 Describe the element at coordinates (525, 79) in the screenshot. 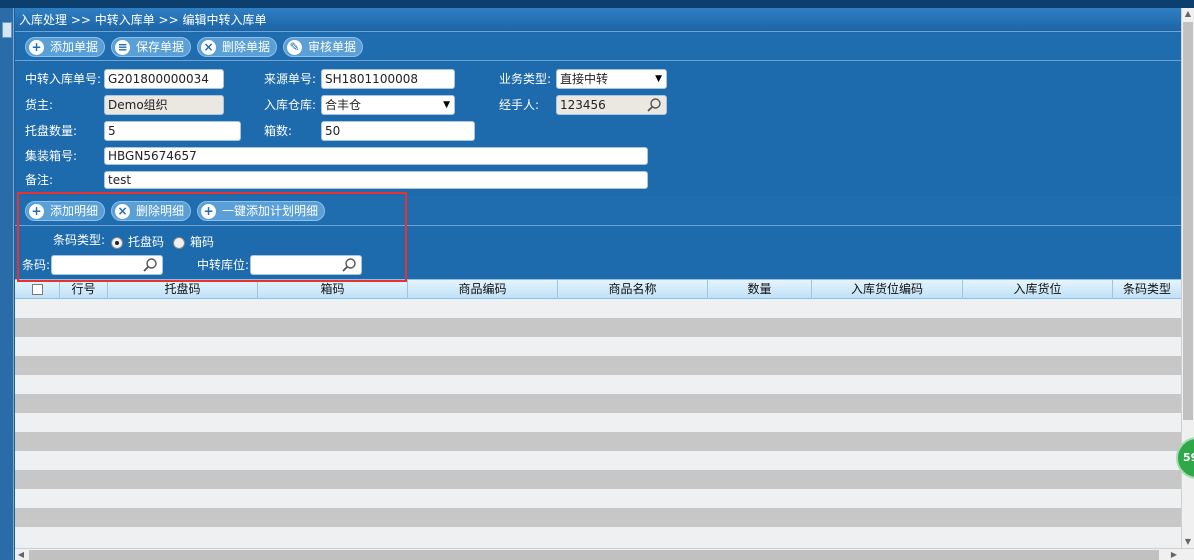

I see `biz-type-label: 业务类型:` at that location.